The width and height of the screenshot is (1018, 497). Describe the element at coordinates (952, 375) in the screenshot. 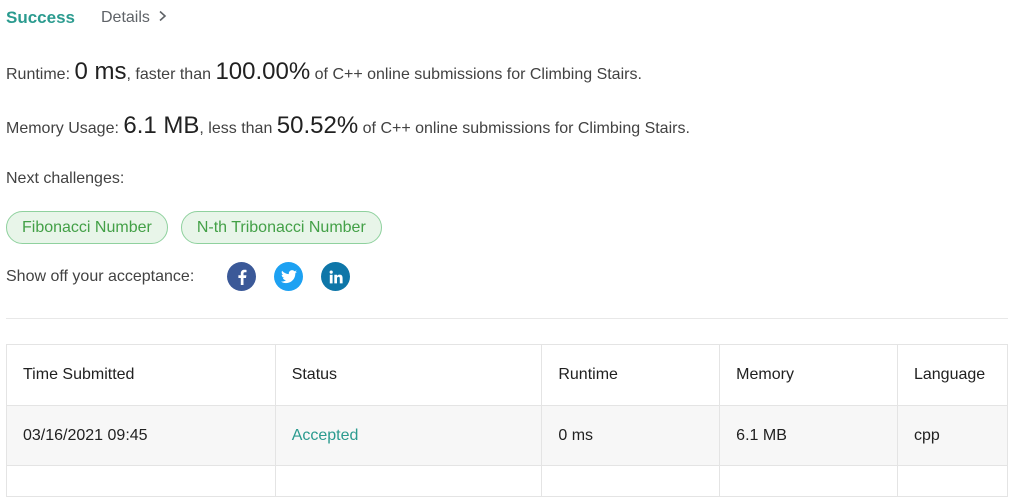

I see `column-header-language: Language` at that location.